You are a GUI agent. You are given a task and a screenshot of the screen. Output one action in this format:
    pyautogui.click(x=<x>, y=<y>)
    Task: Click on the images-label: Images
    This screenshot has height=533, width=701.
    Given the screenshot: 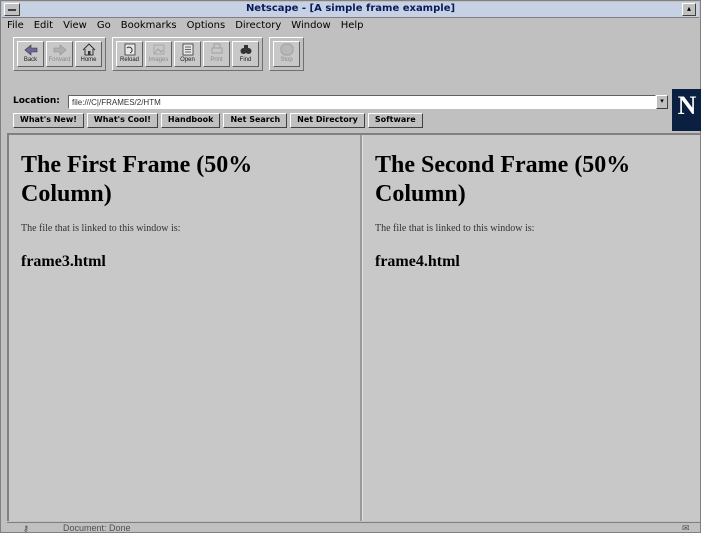 What is the action you would take?
    pyautogui.click(x=158, y=60)
    